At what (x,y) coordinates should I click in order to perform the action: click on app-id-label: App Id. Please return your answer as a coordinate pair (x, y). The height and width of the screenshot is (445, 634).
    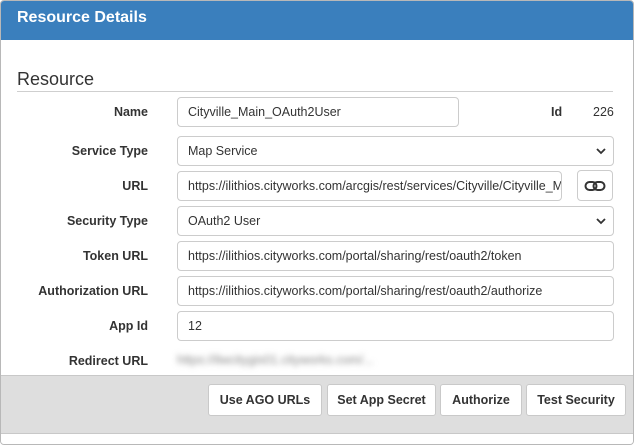
    Looking at the image, I should click on (128, 326).